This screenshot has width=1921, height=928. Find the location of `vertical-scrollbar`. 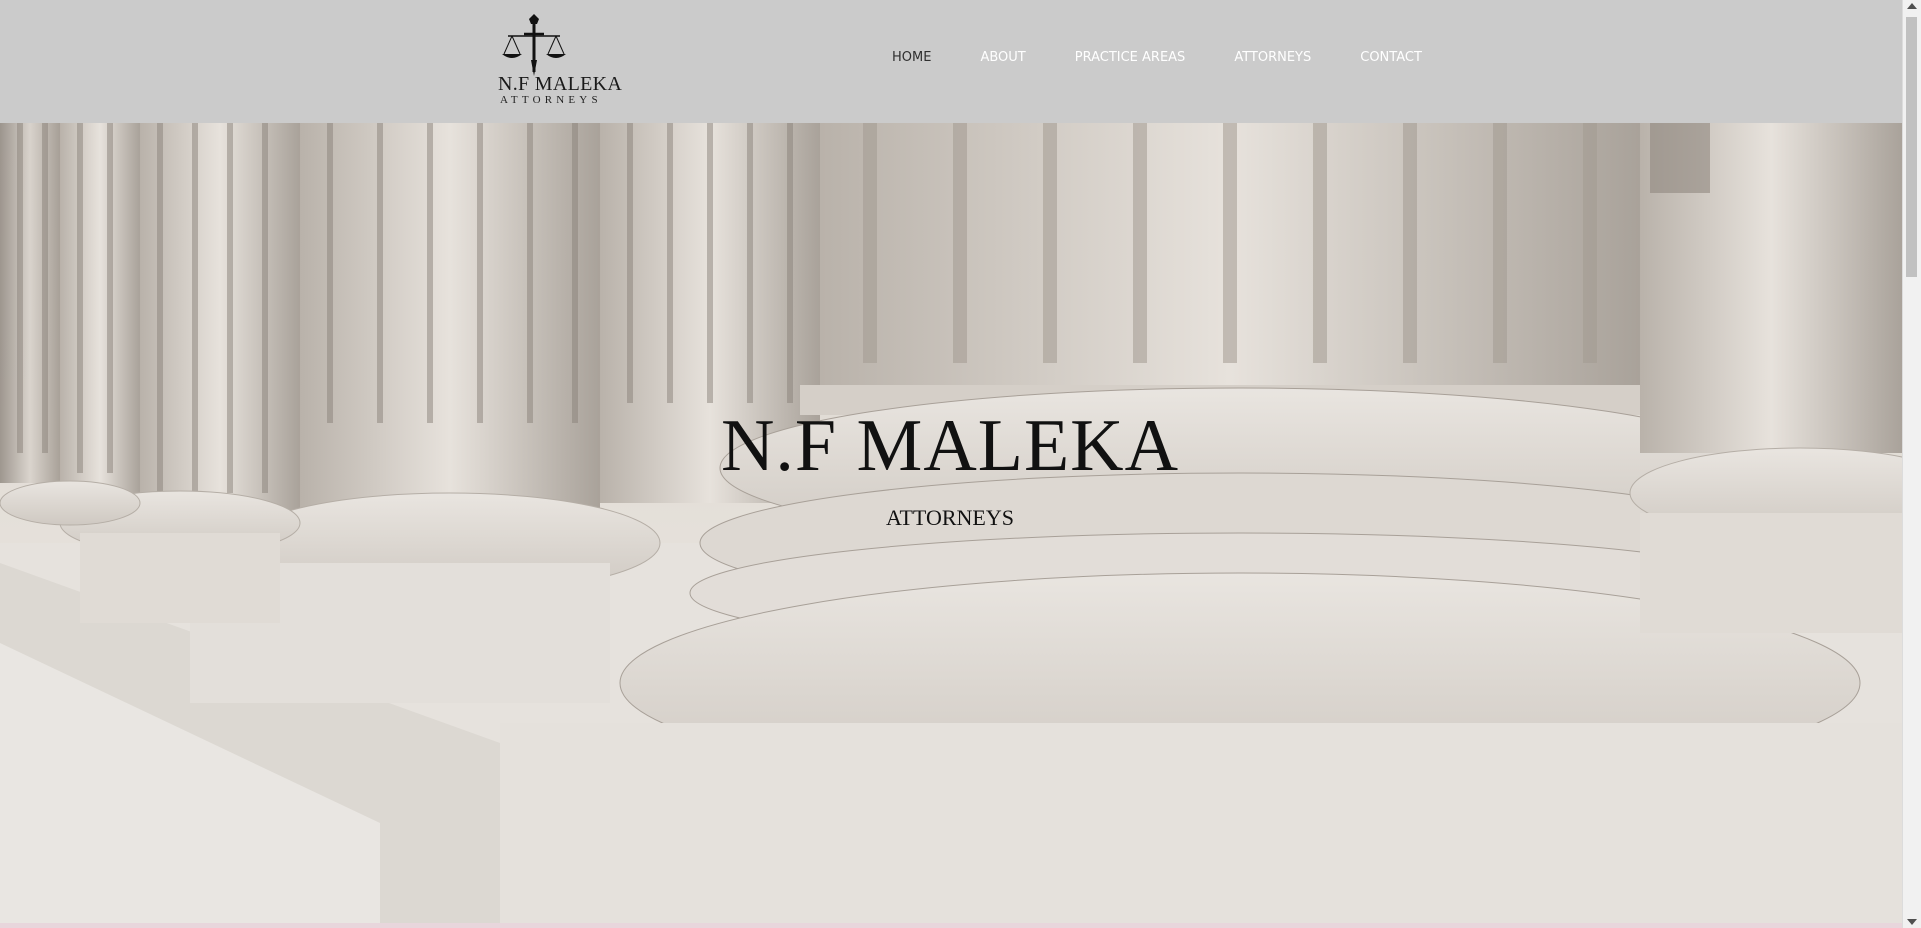

vertical-scrollbar is located at coordinates (1911, 464).